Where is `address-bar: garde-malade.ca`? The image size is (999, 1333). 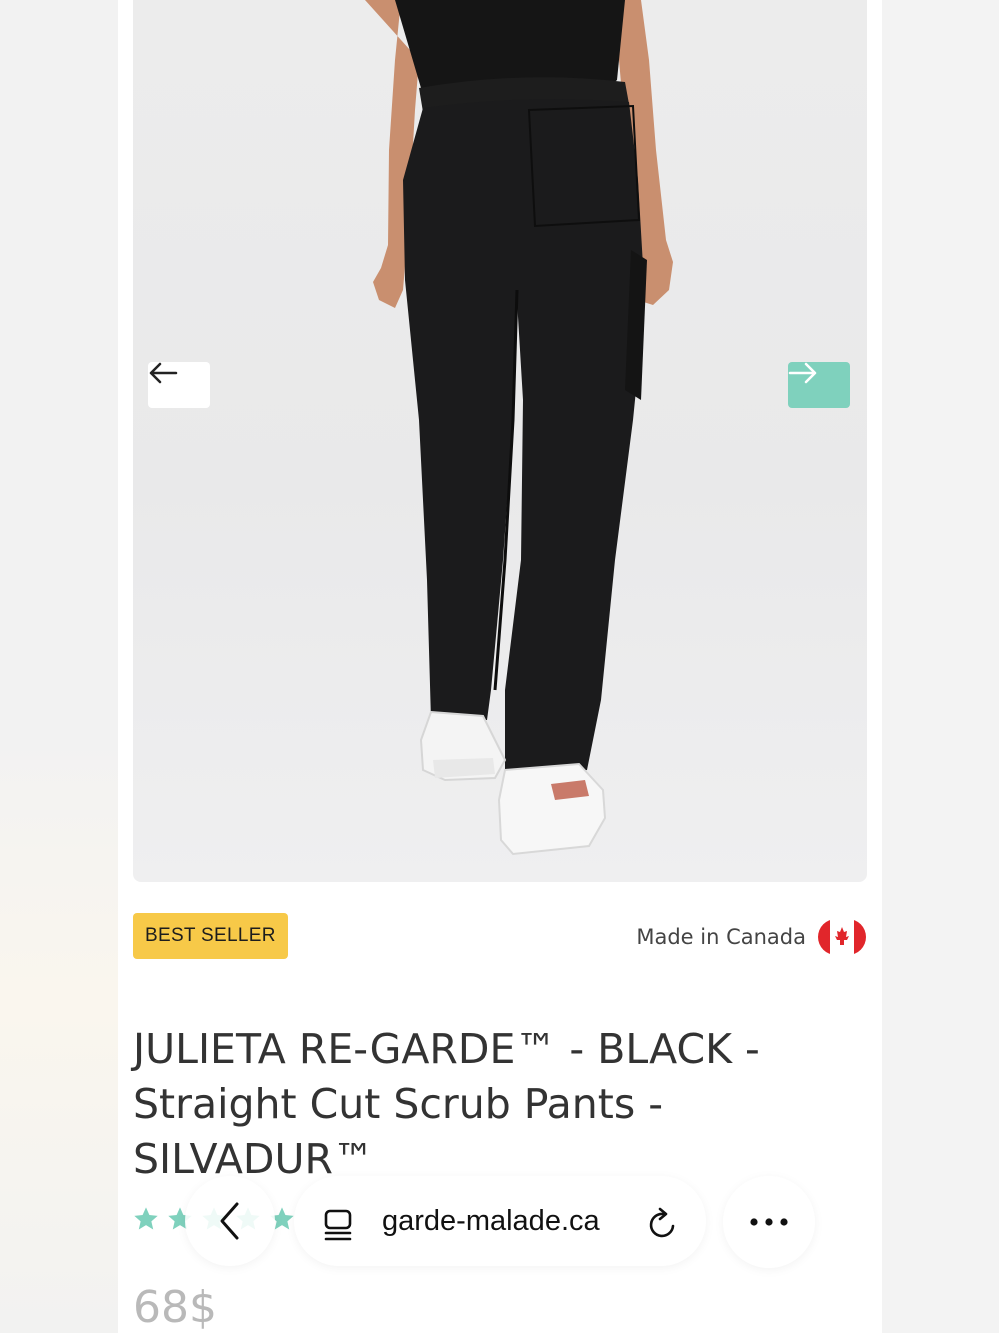
address-bar: garde-malade.ca is located at coordinates (500, 1221).